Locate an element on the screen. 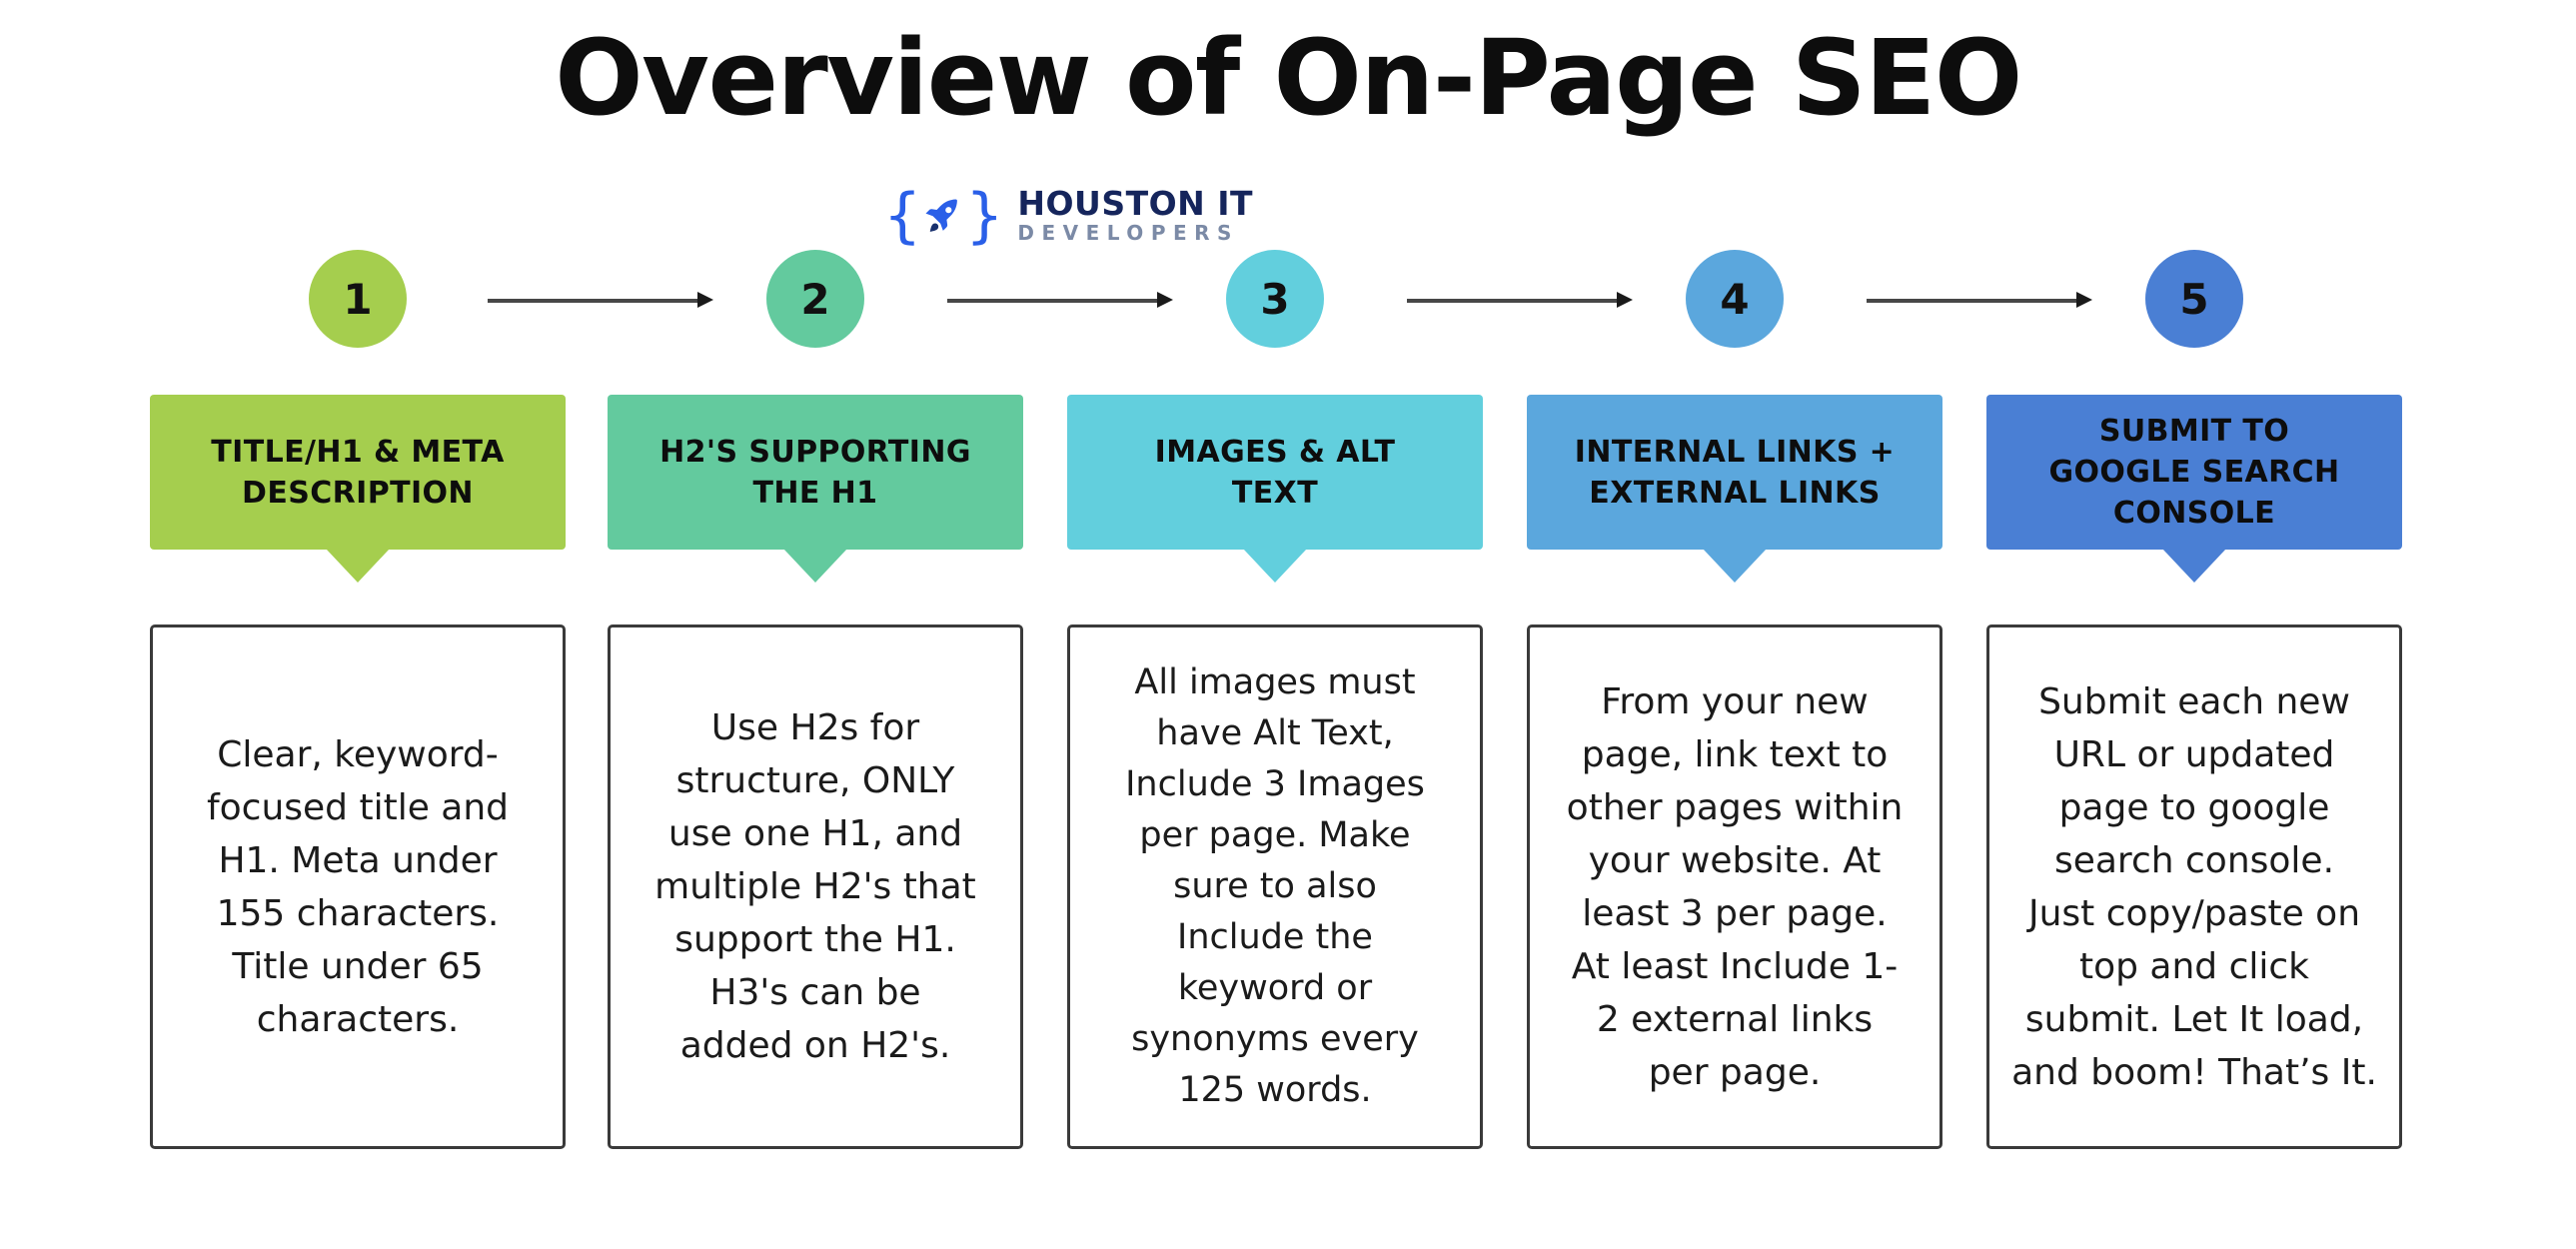  step-circle-2: 2 is located at coordinates (815, 299).